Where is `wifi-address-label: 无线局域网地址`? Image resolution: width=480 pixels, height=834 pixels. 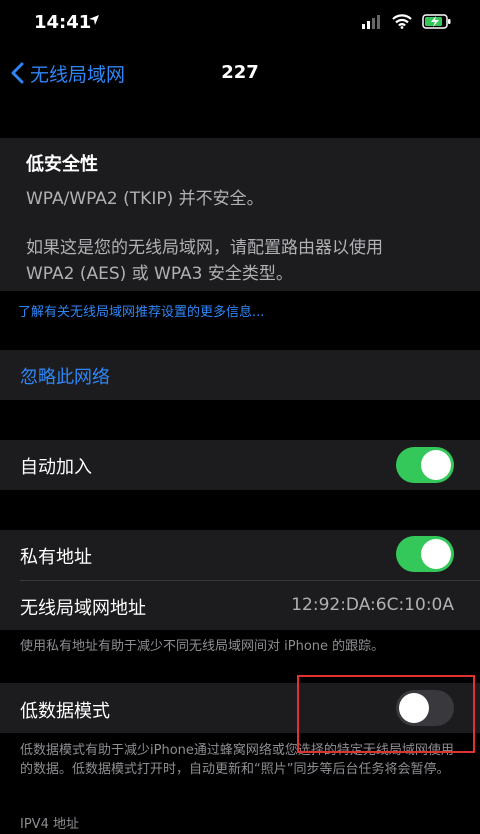
wifi-address-label: 无线局域网地址 is located at coordinates (83, 608).